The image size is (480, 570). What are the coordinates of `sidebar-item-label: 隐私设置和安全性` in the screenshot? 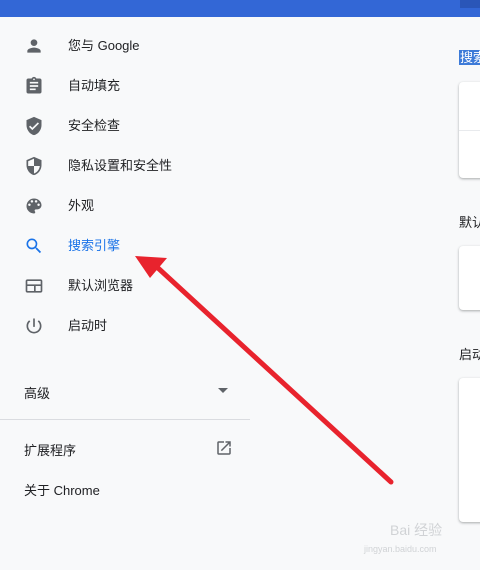 It's located at (120, 165).